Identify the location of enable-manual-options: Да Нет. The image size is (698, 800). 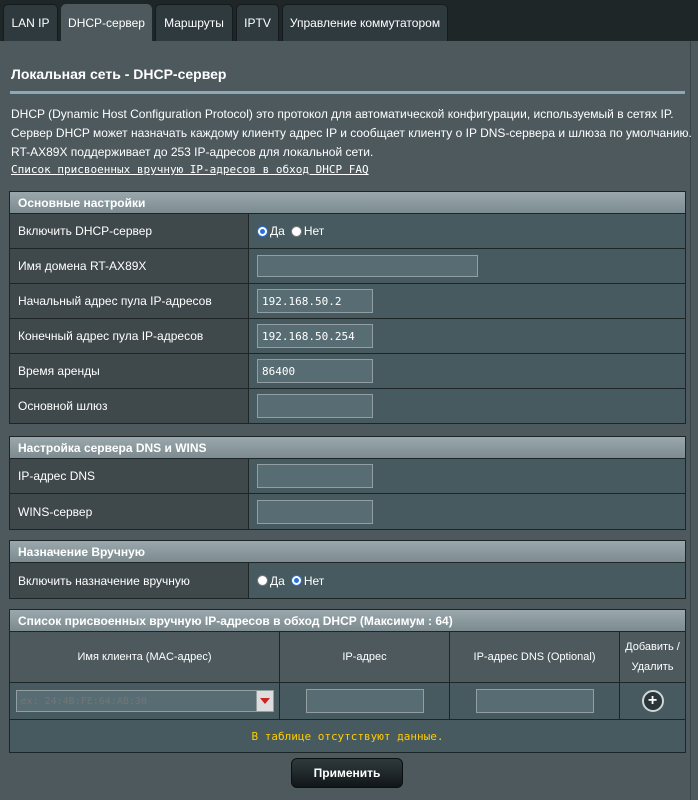
(467, 580).